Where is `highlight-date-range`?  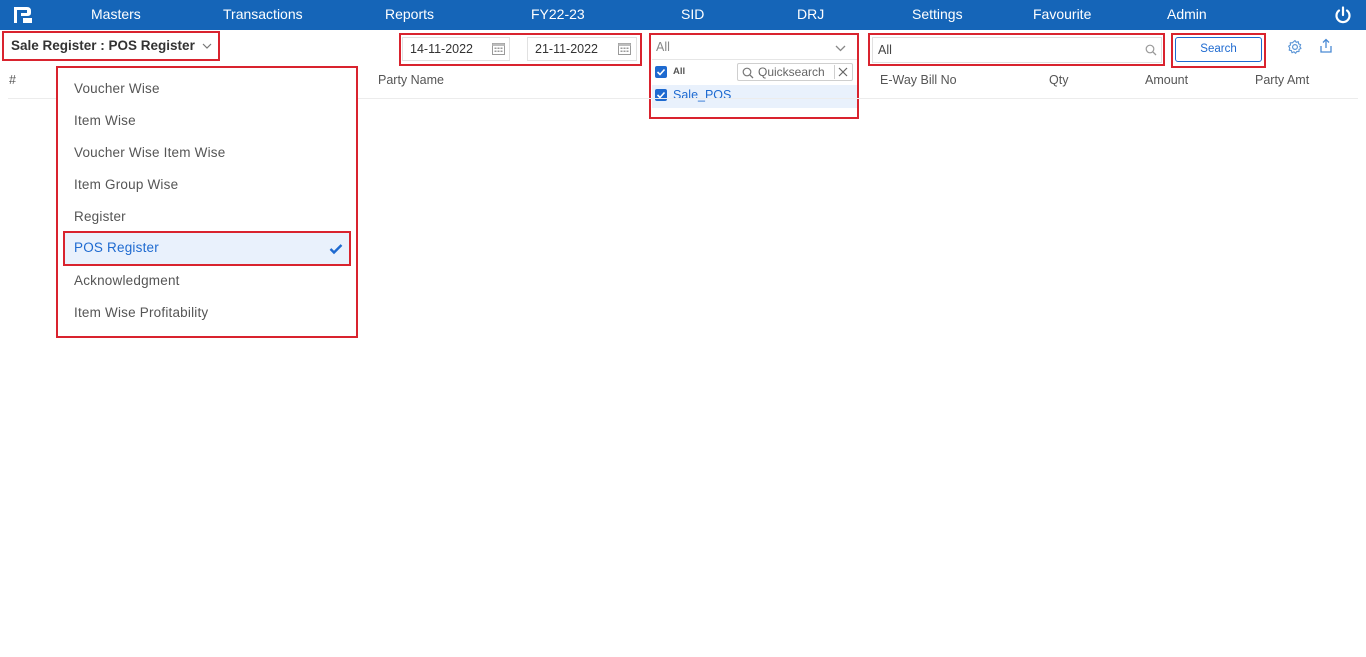
highlight-date-range is located at coordinates (520, 49).